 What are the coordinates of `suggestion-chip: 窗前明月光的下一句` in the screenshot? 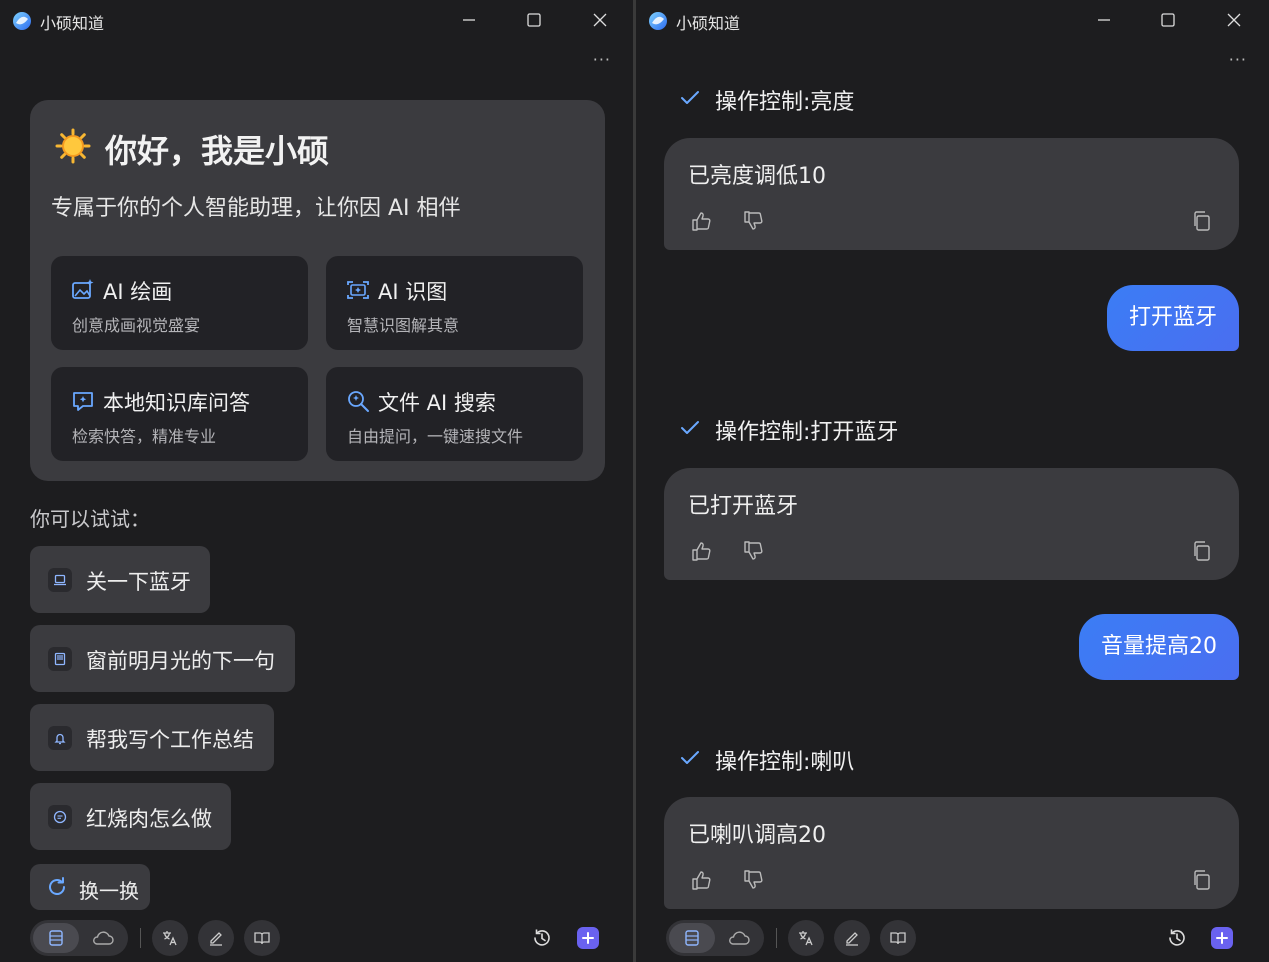 It's located at (162, 658).